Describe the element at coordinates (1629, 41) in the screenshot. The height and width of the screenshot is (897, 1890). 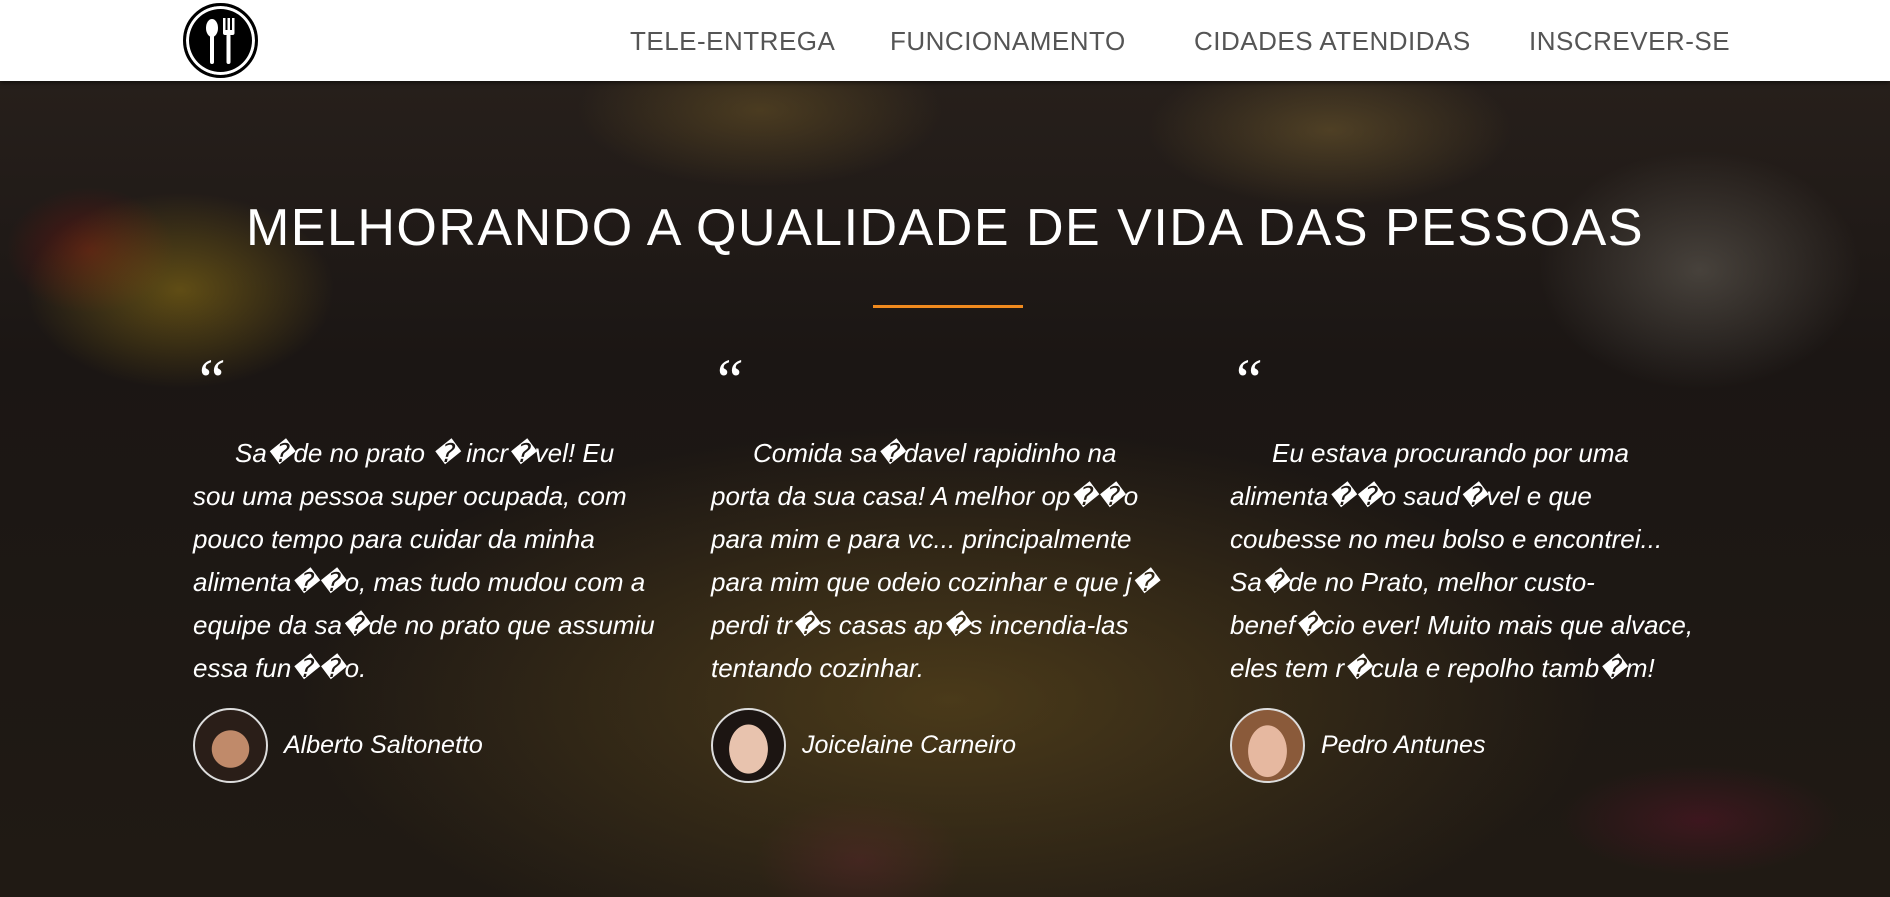
I see `nav-inscrever-se: INSCREVER-SE` at that location.